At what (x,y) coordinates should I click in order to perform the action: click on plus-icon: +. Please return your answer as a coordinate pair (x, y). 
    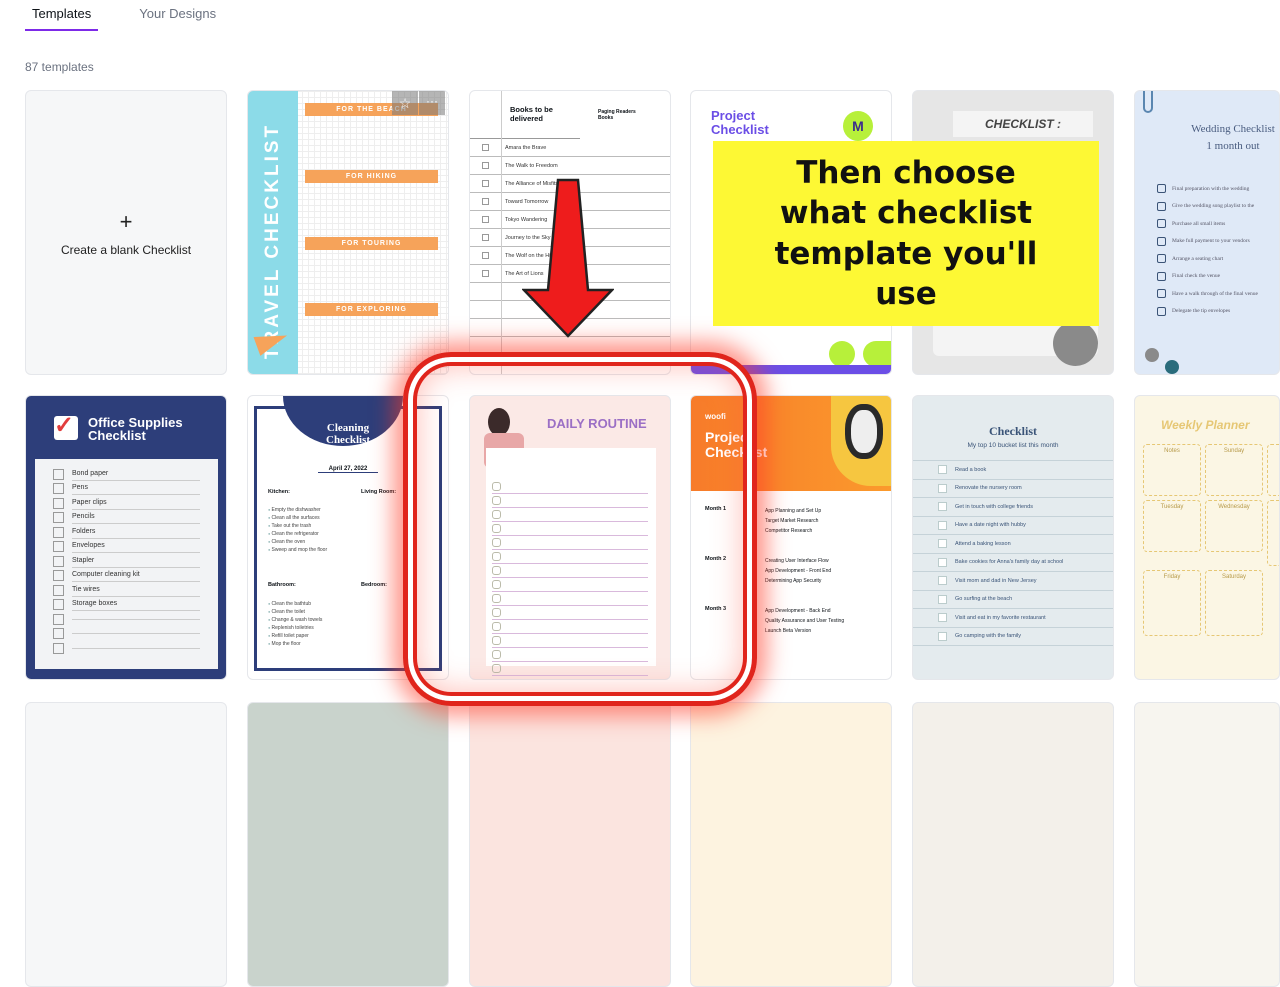
    Looking at the image, I should click on (126, 221).